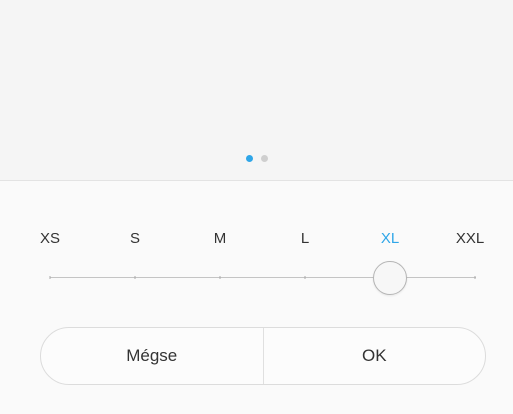 This screenshot has height=414, width=513. I want to click on page-indicator, so click(256, 160).